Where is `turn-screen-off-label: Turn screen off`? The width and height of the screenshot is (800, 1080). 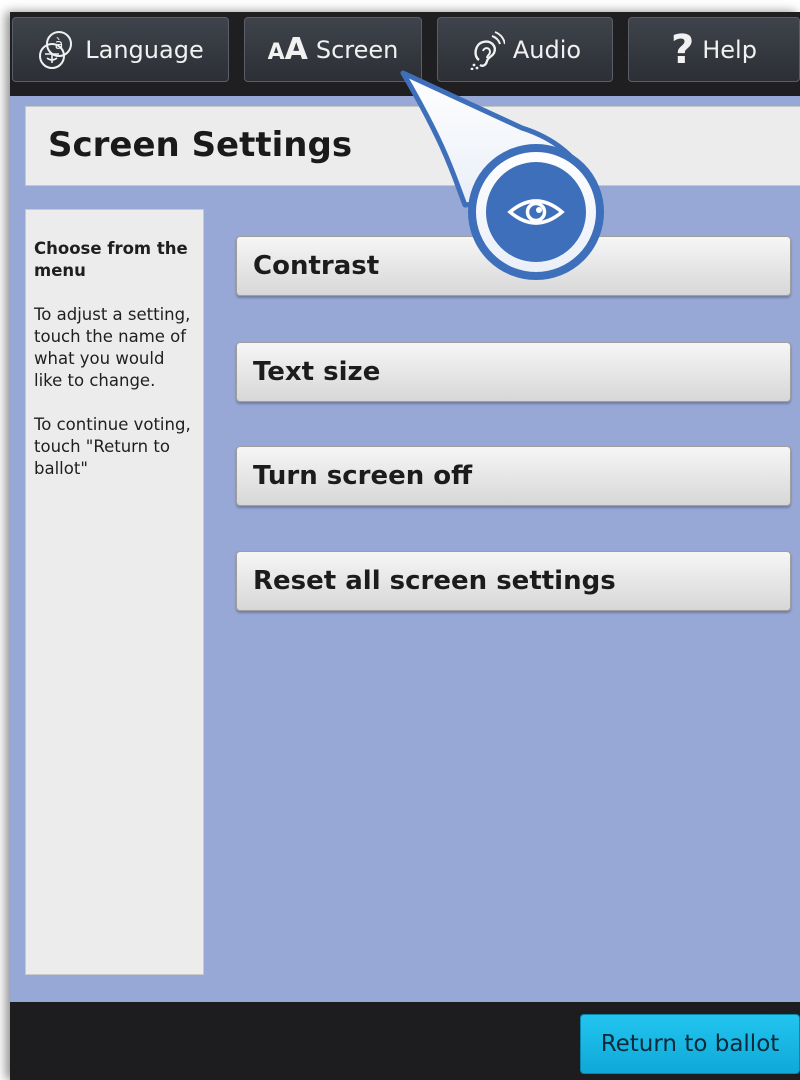 turn-screen-off-label: Turn screen off is located at coordinates (363, 476).